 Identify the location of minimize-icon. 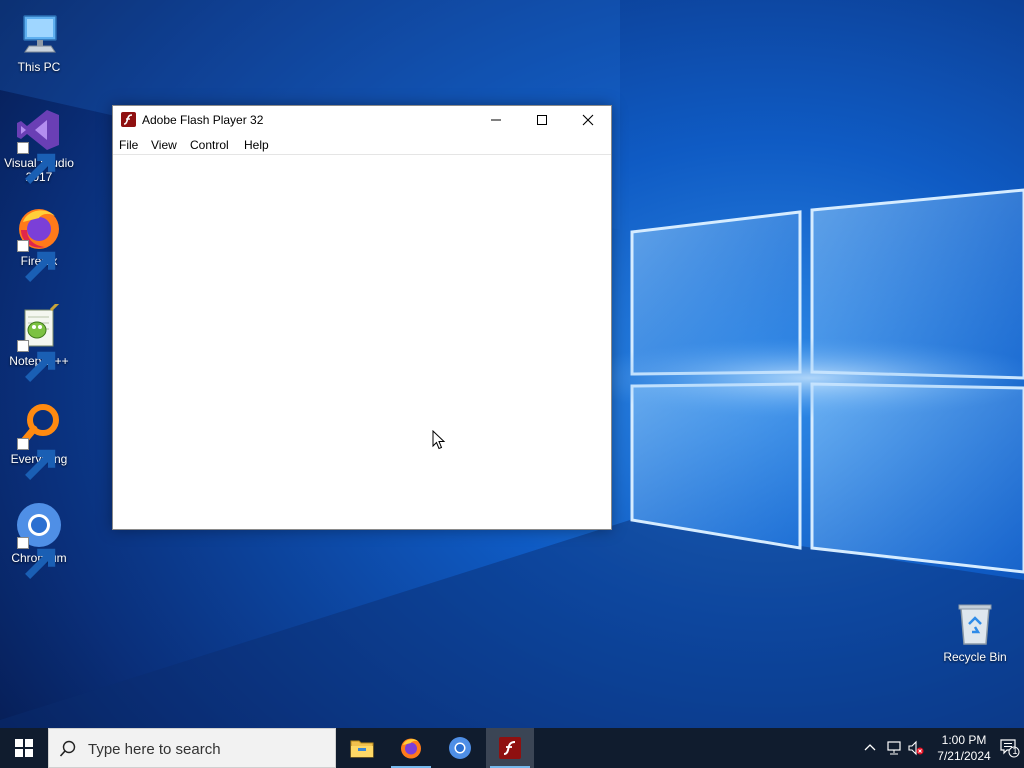
(496, 120).